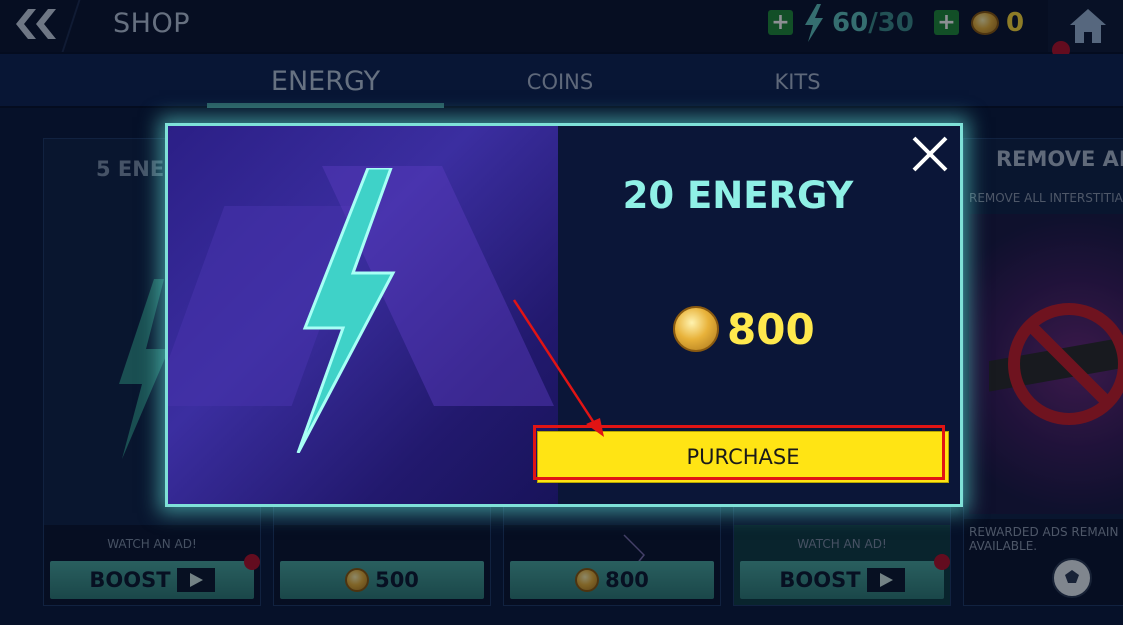  I want to click on dialog-title: 20 ENERGY, so click(738, 195).